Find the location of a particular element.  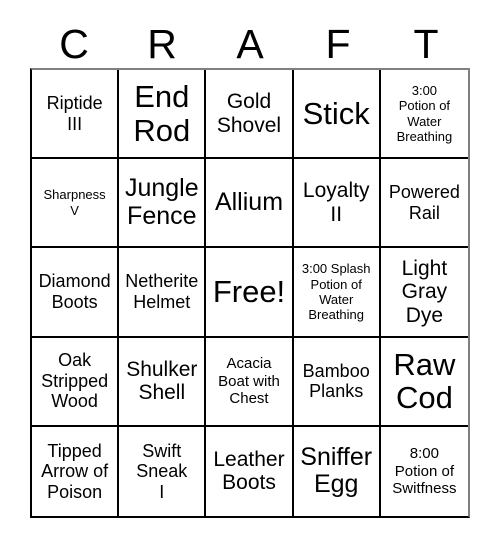

bingo-cell-r1c2: End Rod is located at coordinates (163, 115).